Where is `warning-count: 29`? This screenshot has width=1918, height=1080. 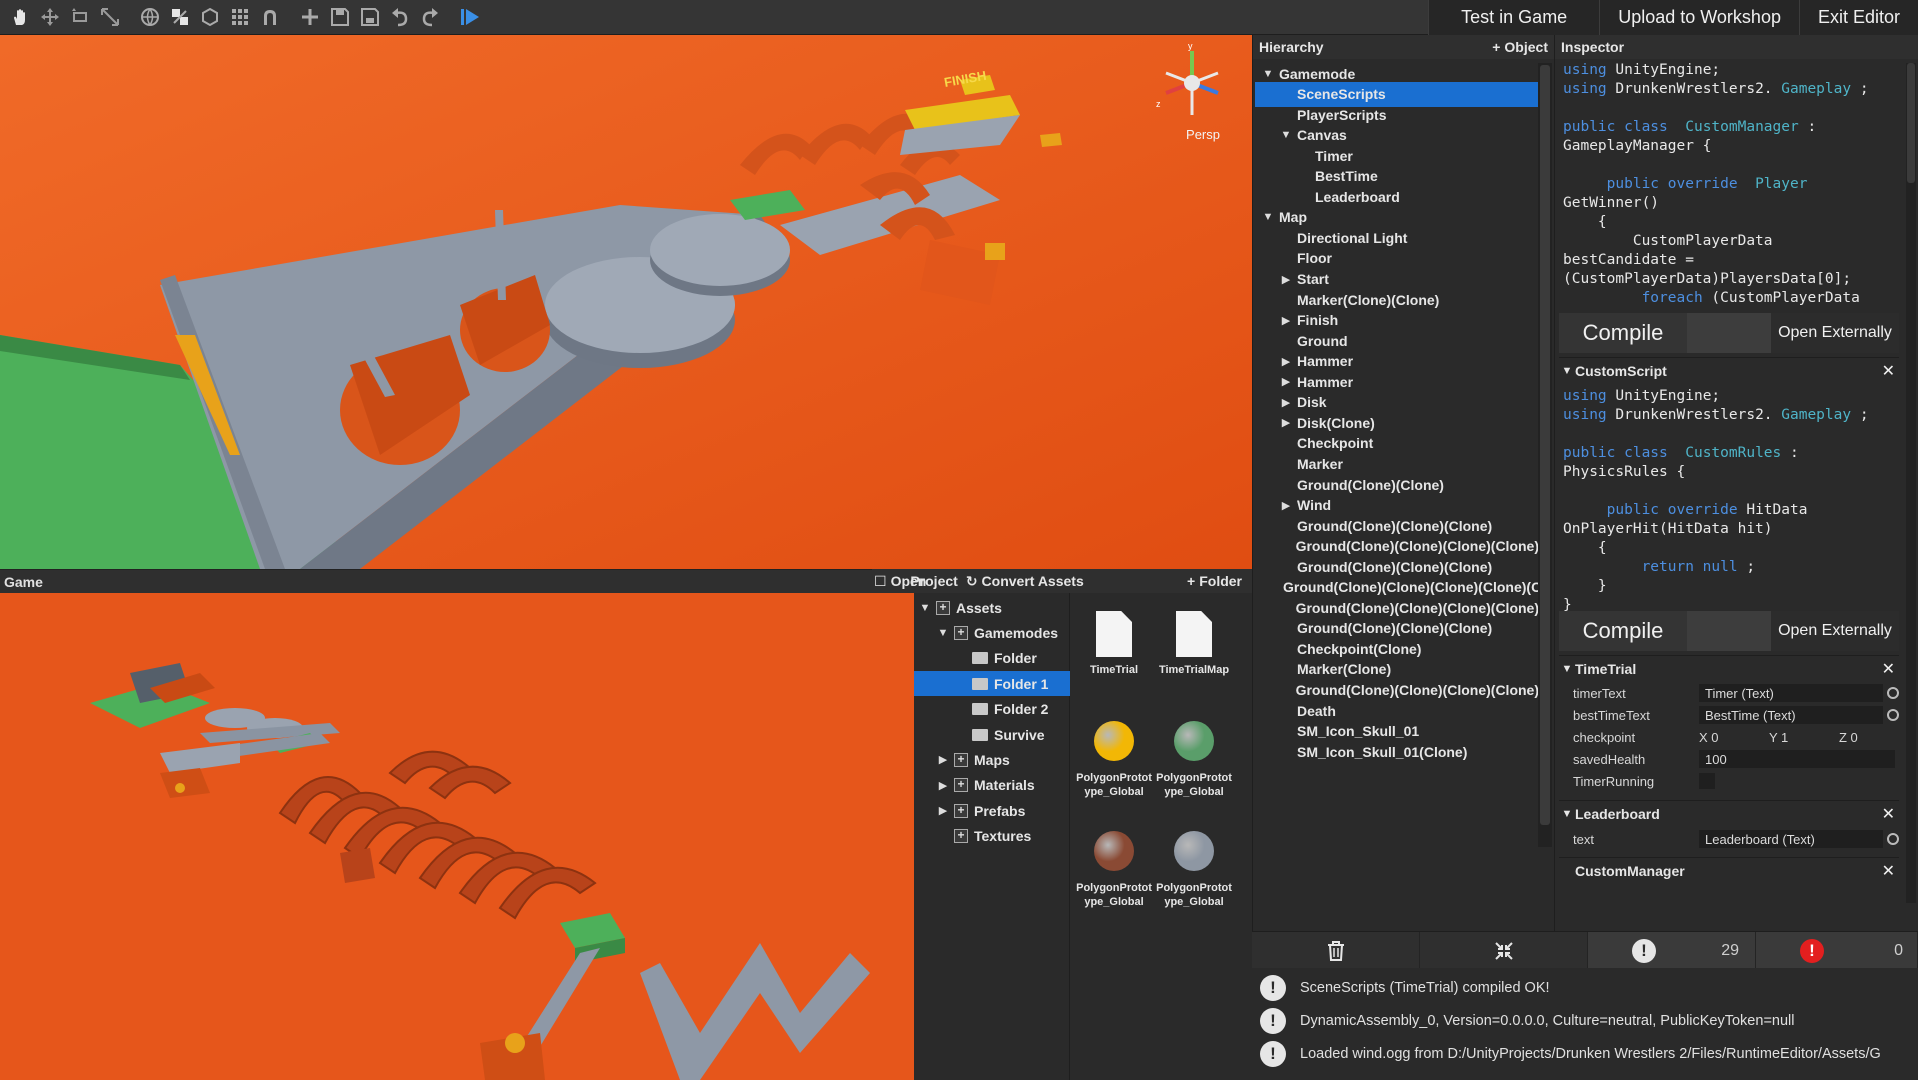 warning-count: 29 is located at coordinates (1730, 950).